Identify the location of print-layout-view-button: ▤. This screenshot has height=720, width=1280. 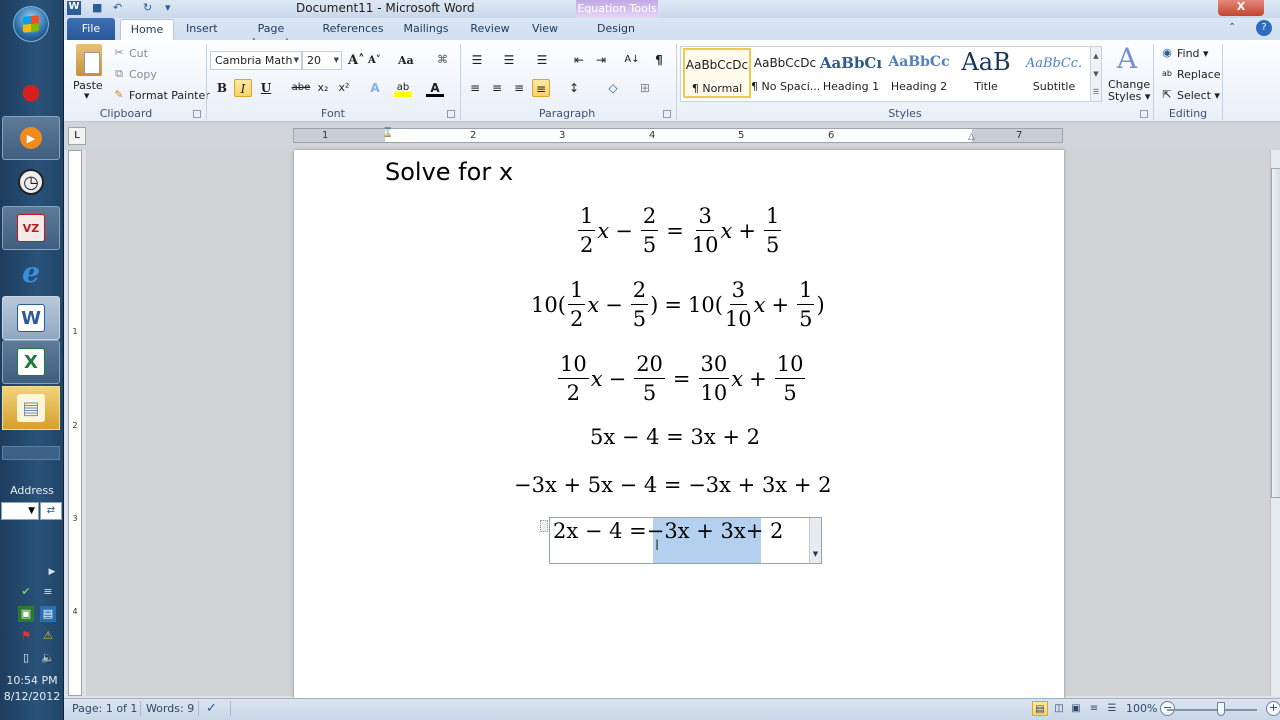
(1040, 708).